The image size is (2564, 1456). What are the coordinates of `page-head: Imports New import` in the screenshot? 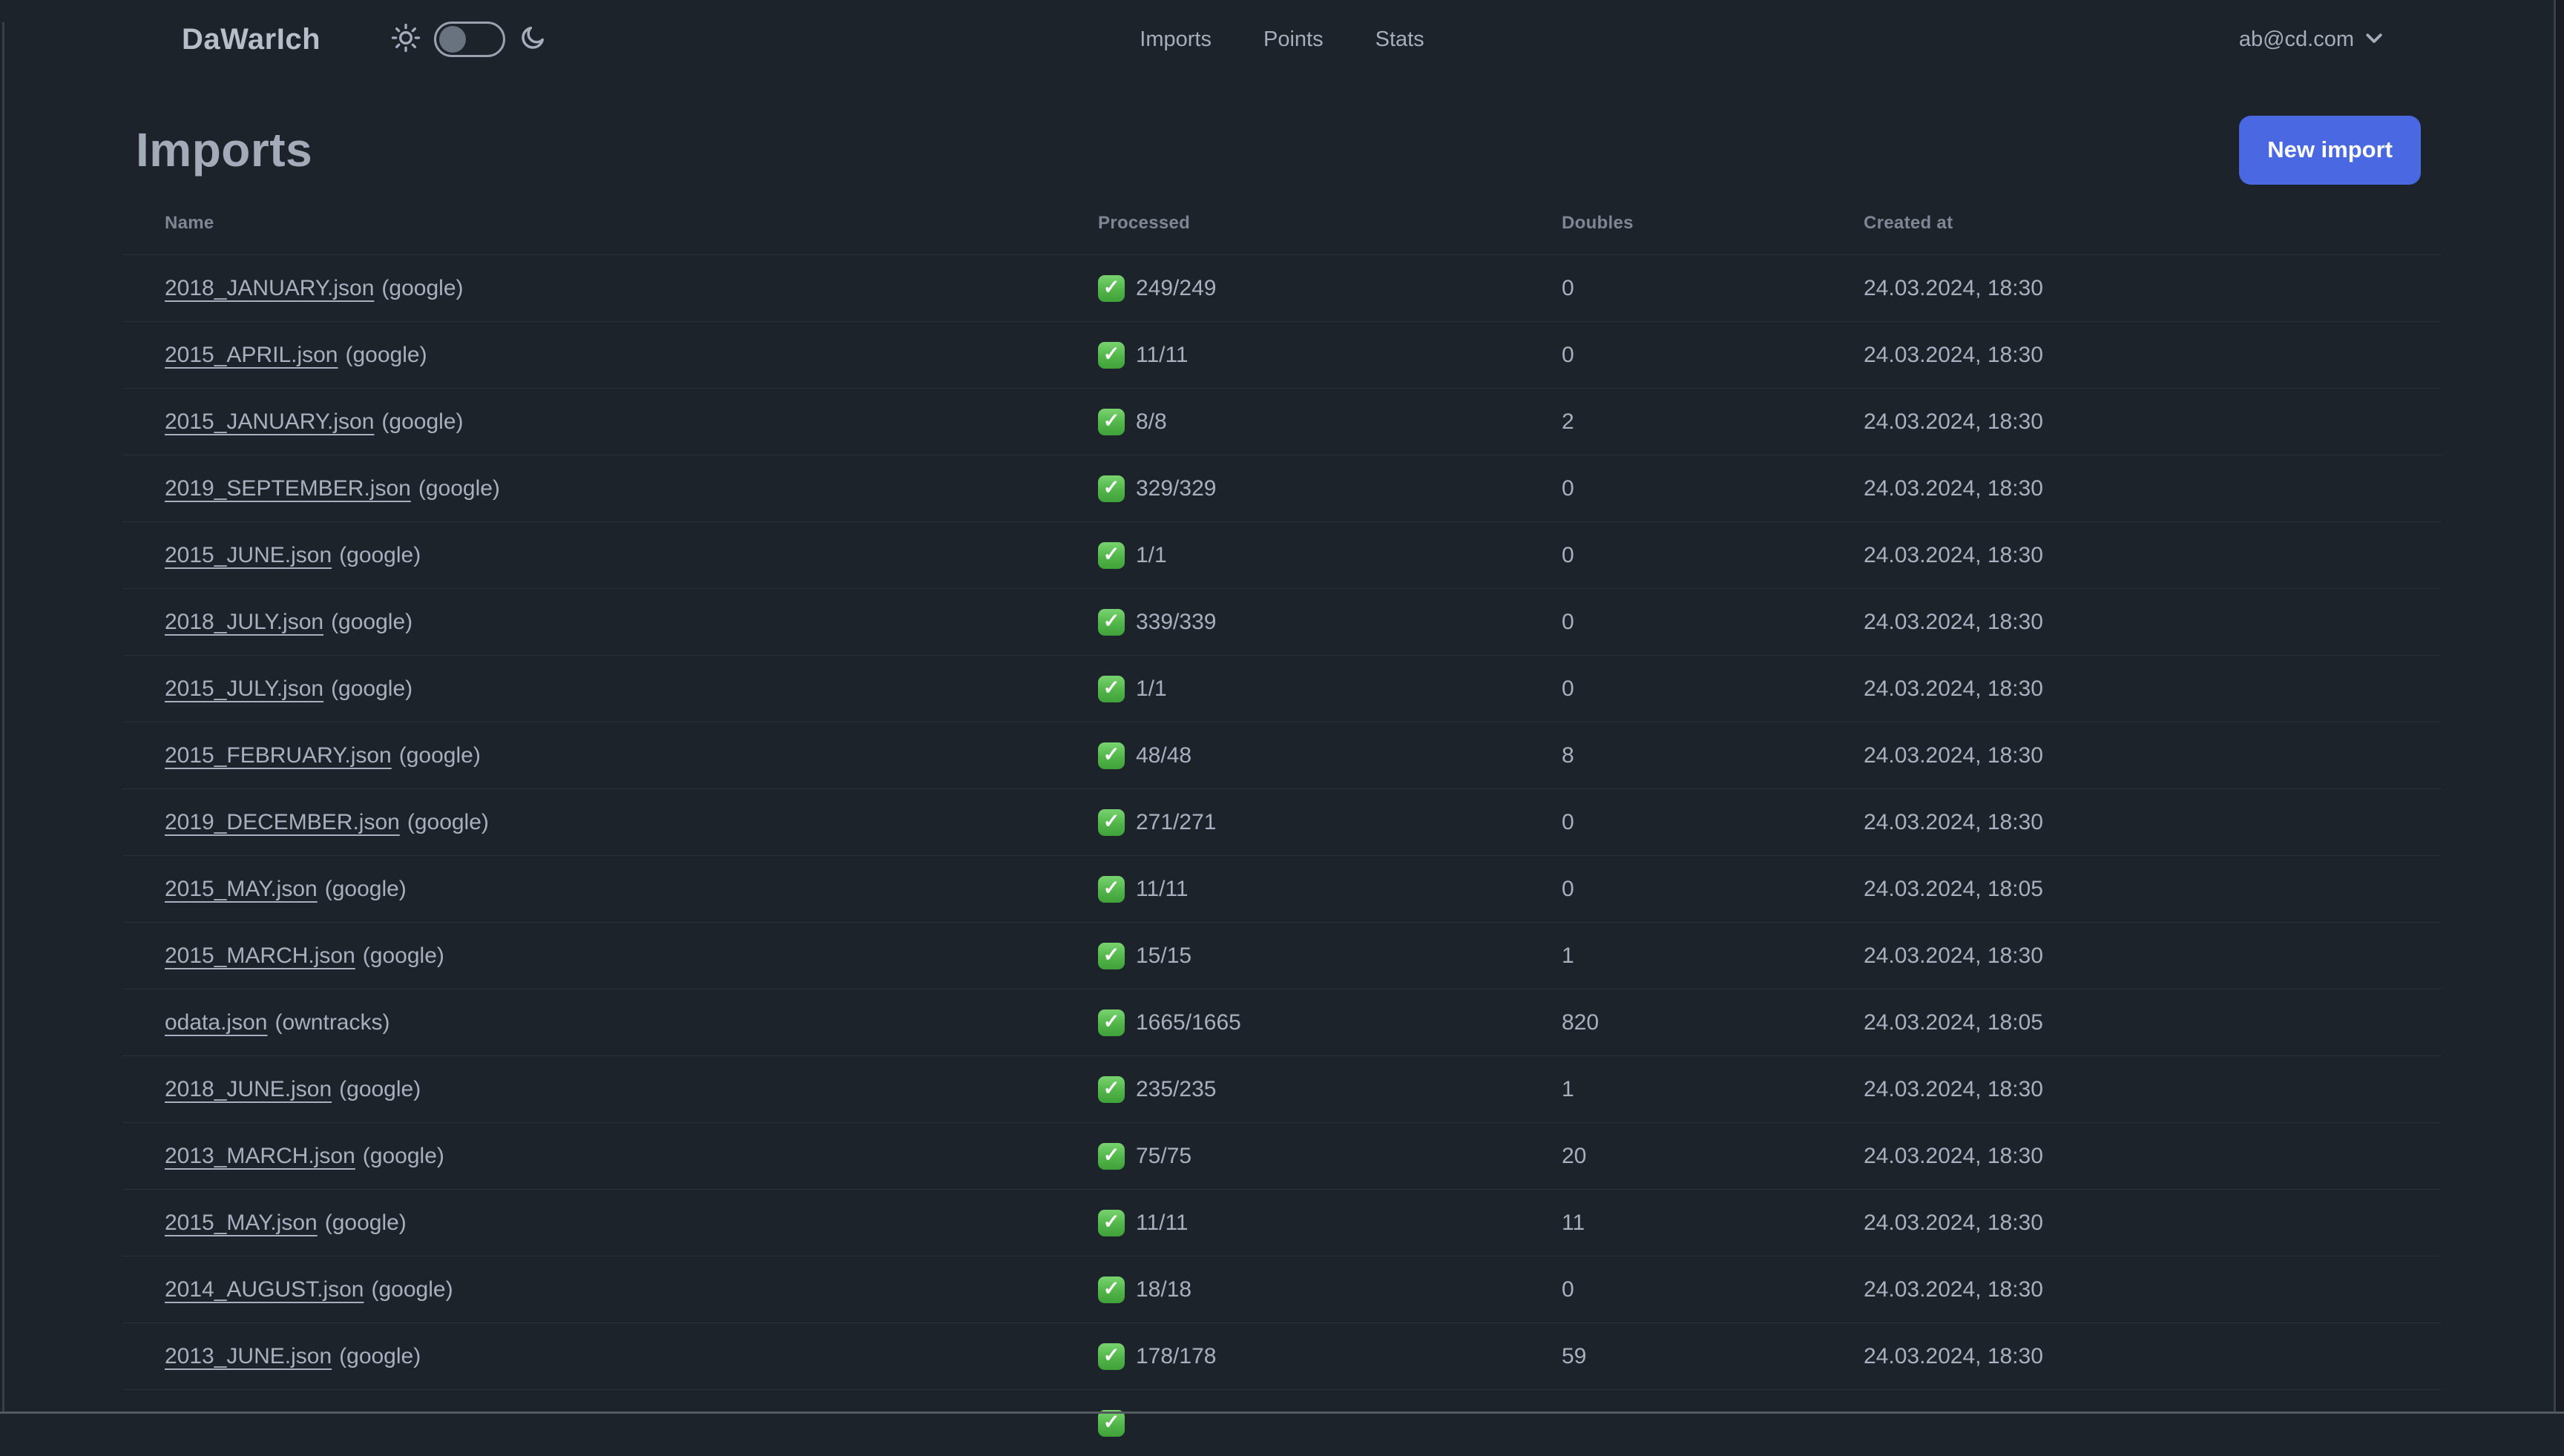 It's located at (1282, 149).